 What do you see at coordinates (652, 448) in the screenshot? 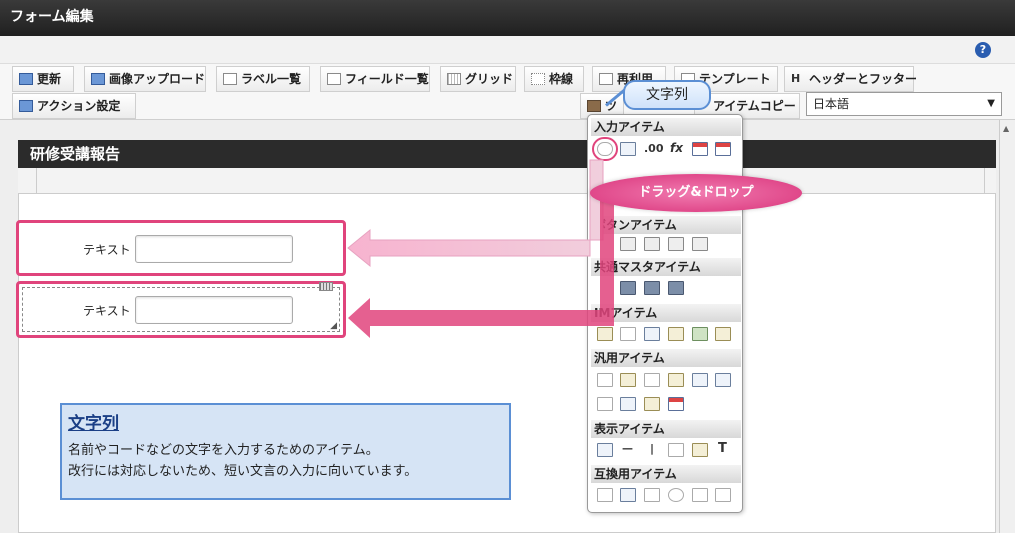
I see `vertical-line-item-icon: |` at bounding box center [652, 448].